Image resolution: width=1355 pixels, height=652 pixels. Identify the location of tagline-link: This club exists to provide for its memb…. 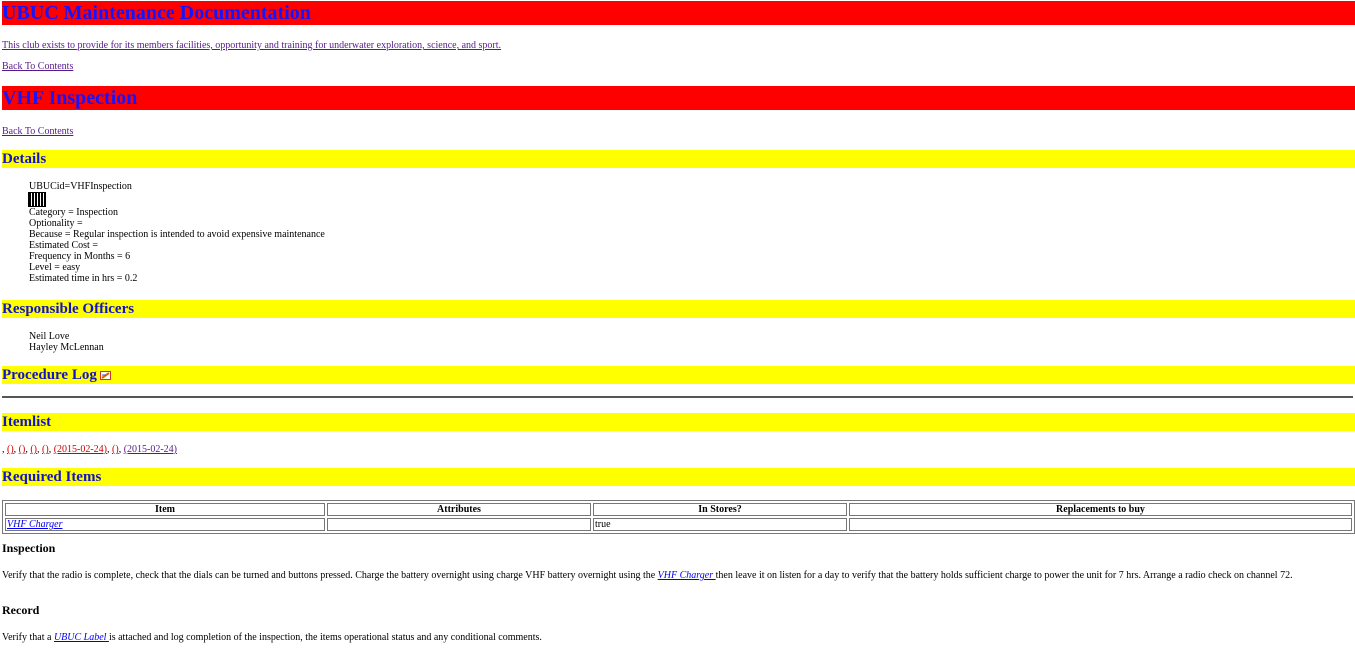
(251, 45).